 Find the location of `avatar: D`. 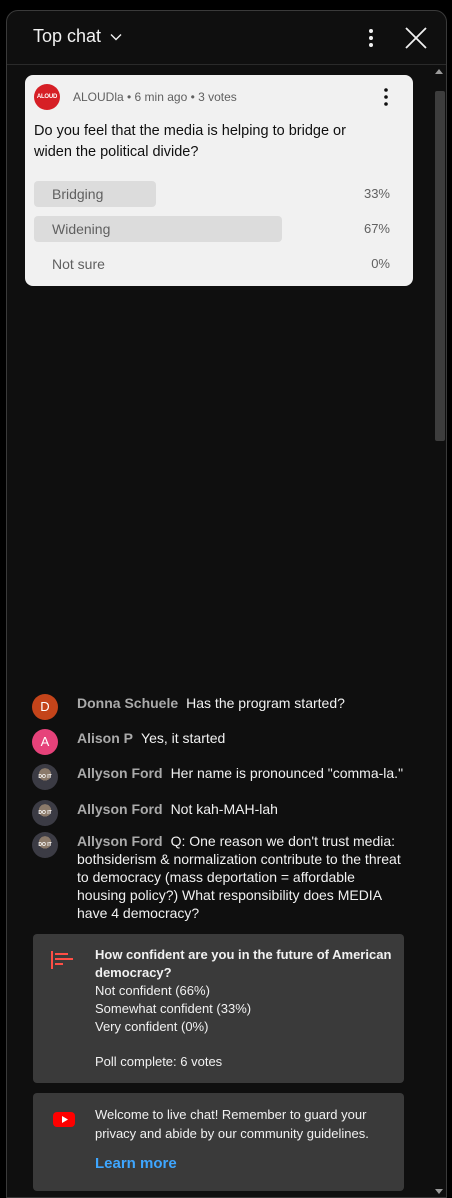

avatar: D is located at coordinates (45, 707).